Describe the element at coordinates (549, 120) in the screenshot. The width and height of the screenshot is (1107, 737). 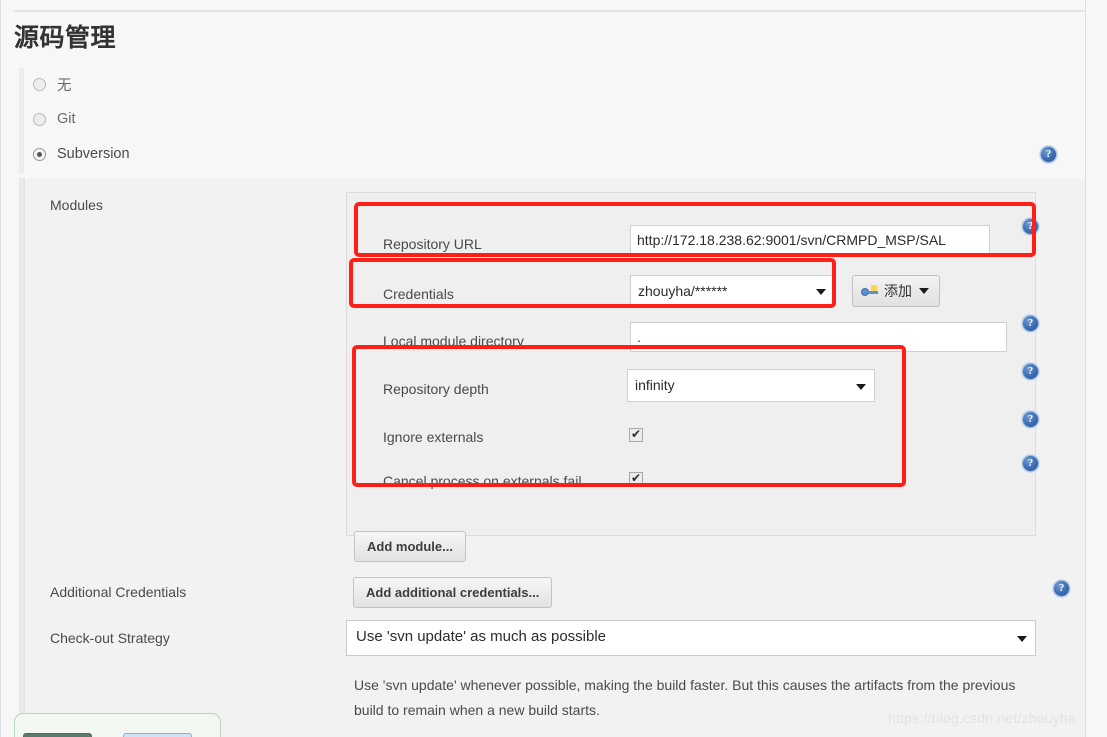
I see `scm-radio-group: 无 Git Subversion` at that location.